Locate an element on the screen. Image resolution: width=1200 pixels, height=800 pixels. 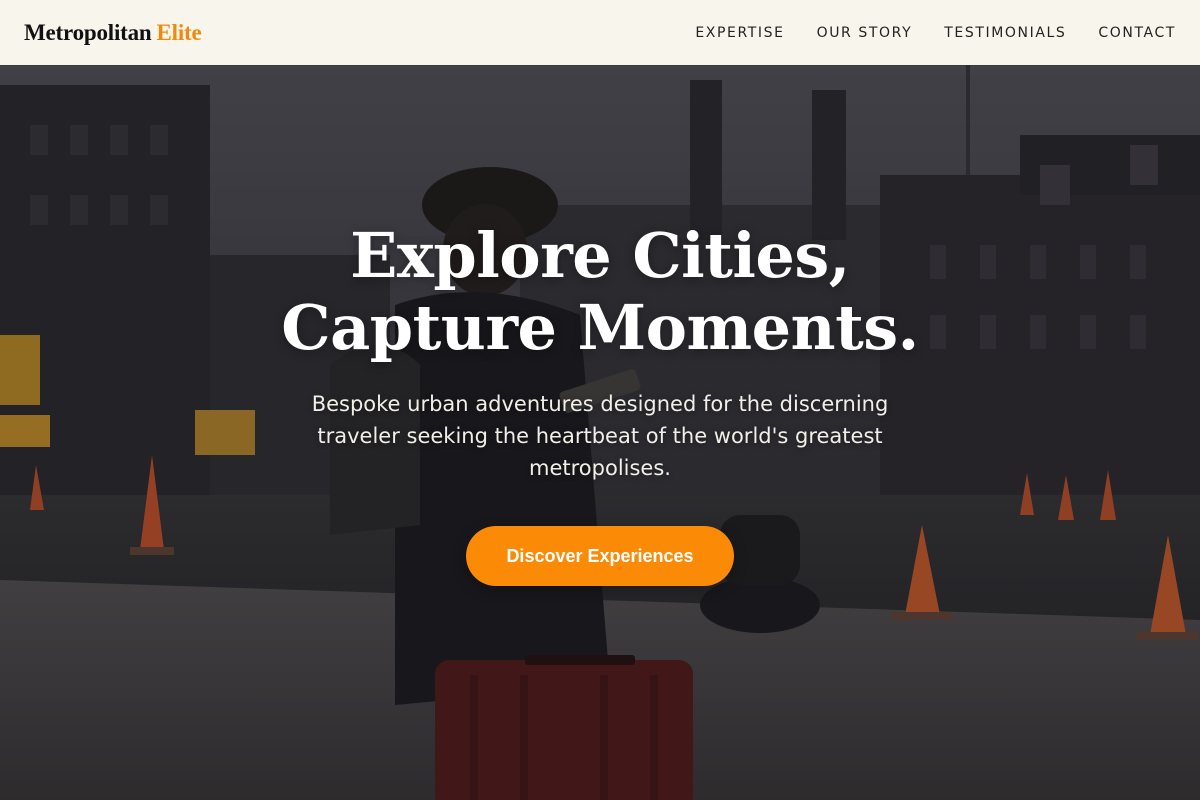
nav-item-testimonials: TESTIMONIALS is located at coordinates (1005, 33).